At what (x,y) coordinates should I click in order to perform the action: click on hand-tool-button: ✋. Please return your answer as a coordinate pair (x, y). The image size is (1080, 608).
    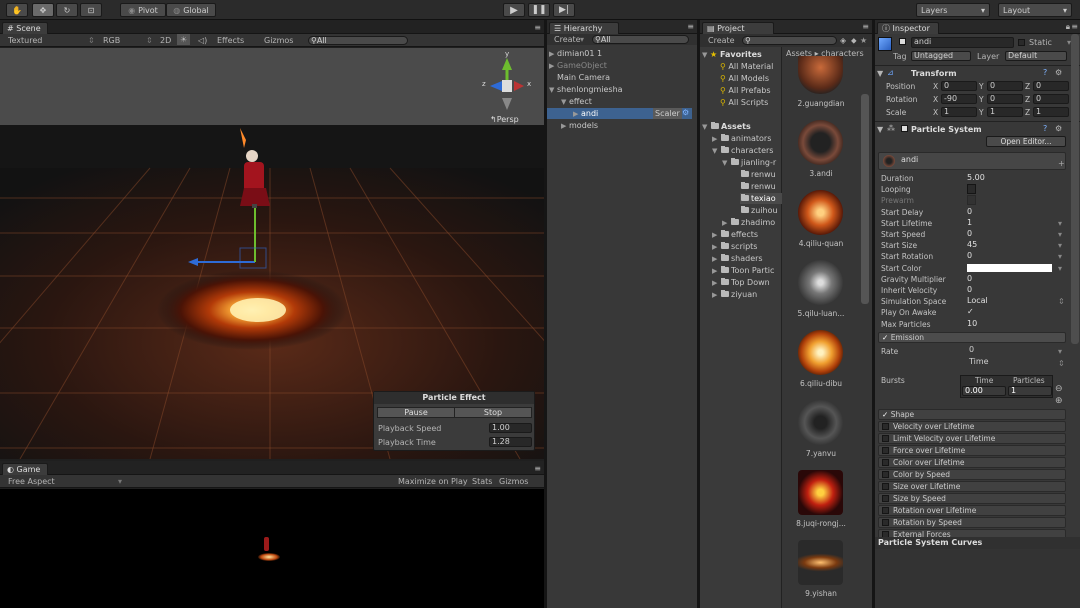
    Looking at the image, I should click on (17, 10).